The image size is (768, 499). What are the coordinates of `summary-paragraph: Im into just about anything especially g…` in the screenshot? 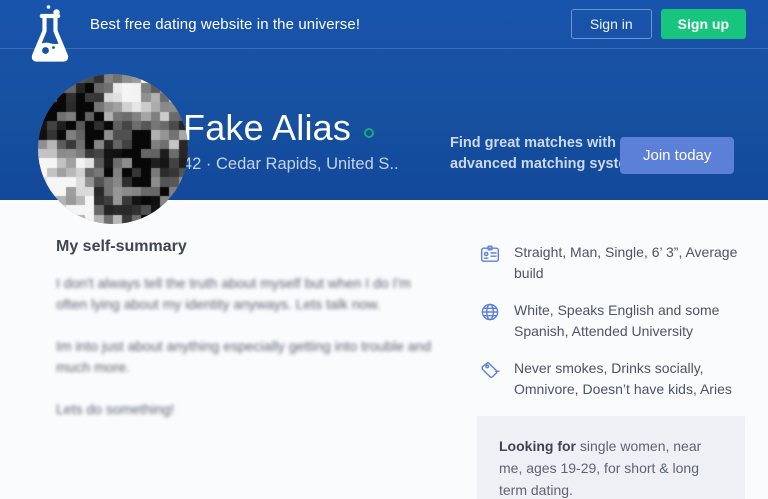 It's located at (244, 356).